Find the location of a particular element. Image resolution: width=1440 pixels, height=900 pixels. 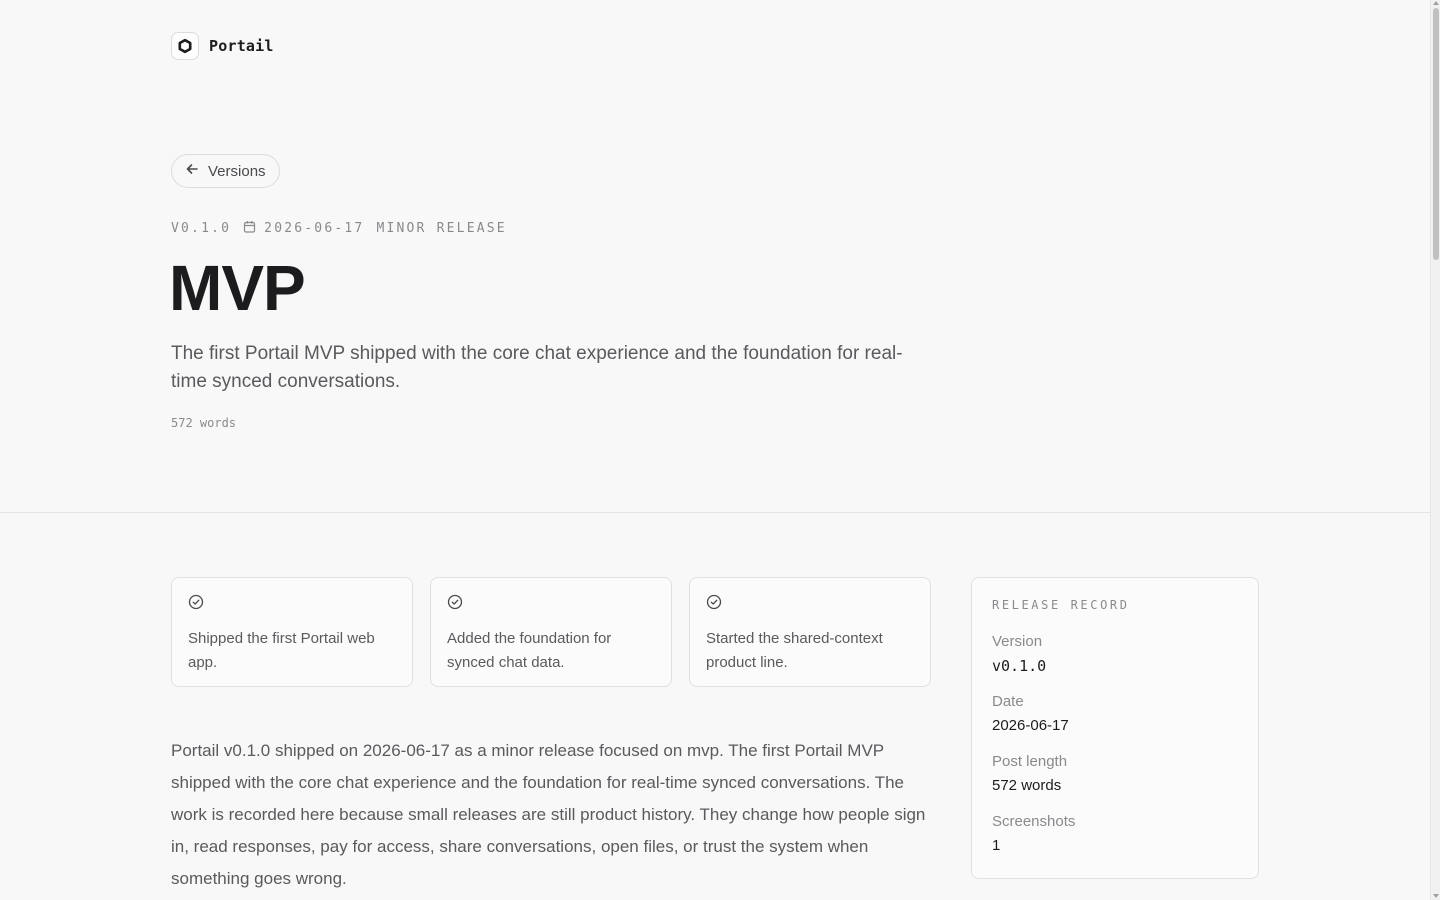

release-version: V0.1.0 is located at coordinates (201, 228).